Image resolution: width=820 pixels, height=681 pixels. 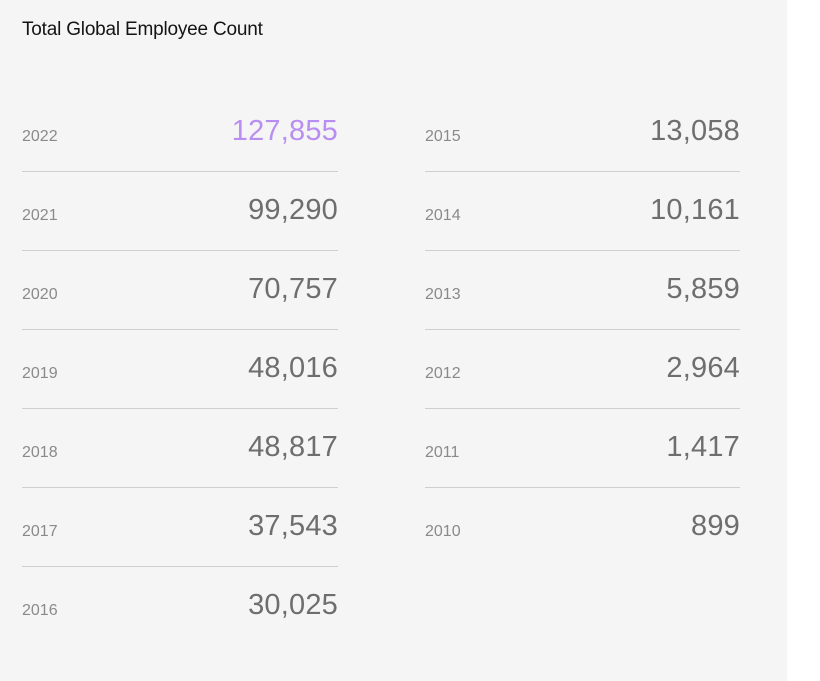 I want to click on table-row: 2015 13,058, so click(x=582, y=132).